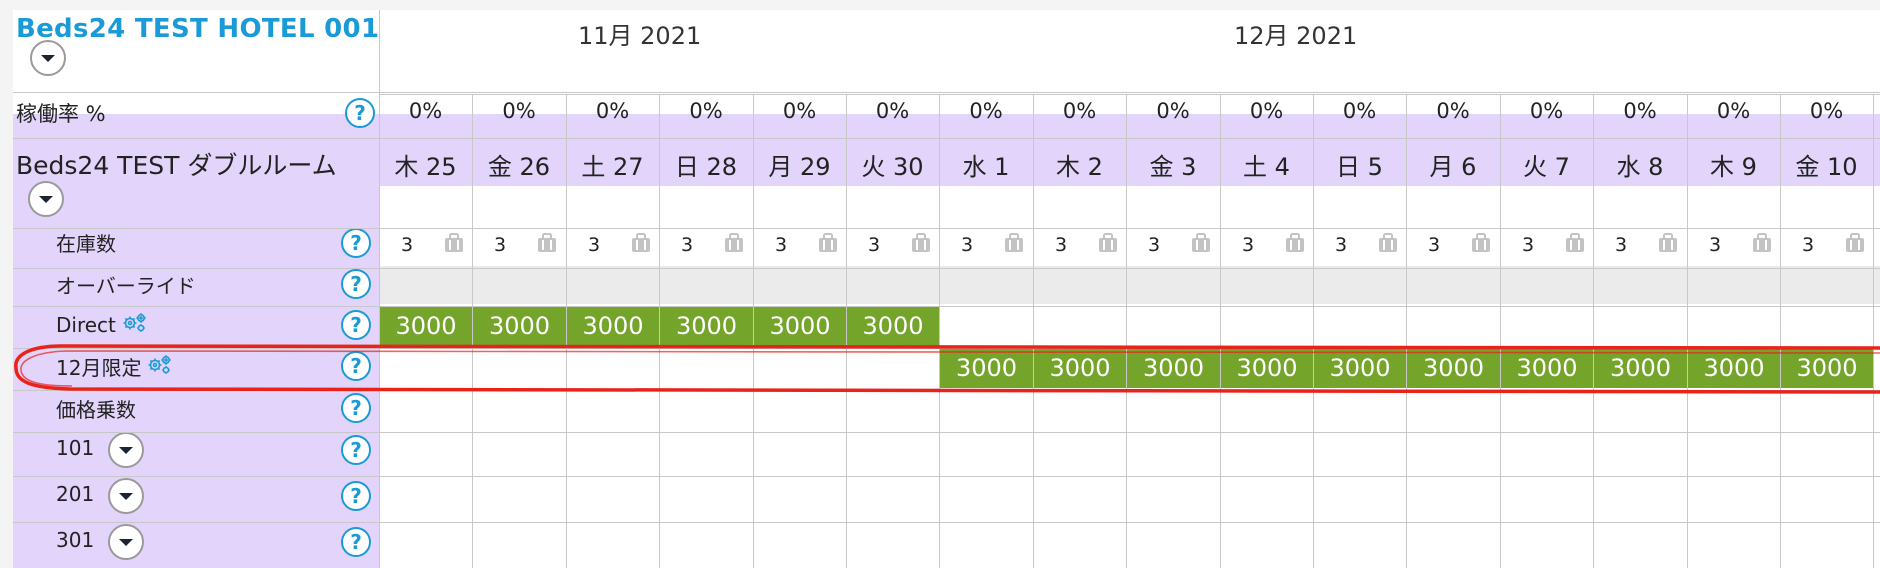 The image size is (1880, 568). What do you see at coordinates (96, 408) in the screenshot?
I see `row-label-multiplier: 価格乗数` at bounding box center [96, 408].